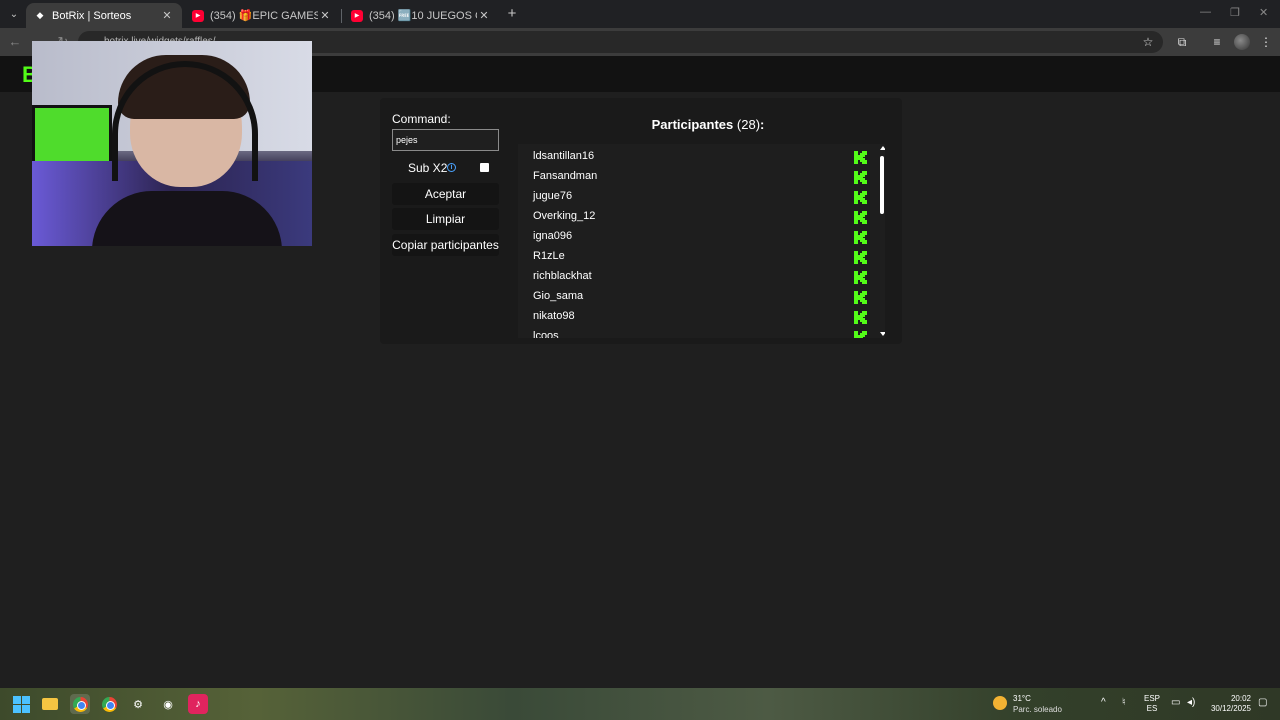 The height and width of the screenshot is (720, 1280). What do you see at coordinates (445, 219) in the screenshot?
I see `clear-button: Limpiar` at bounding box center [445, 219].